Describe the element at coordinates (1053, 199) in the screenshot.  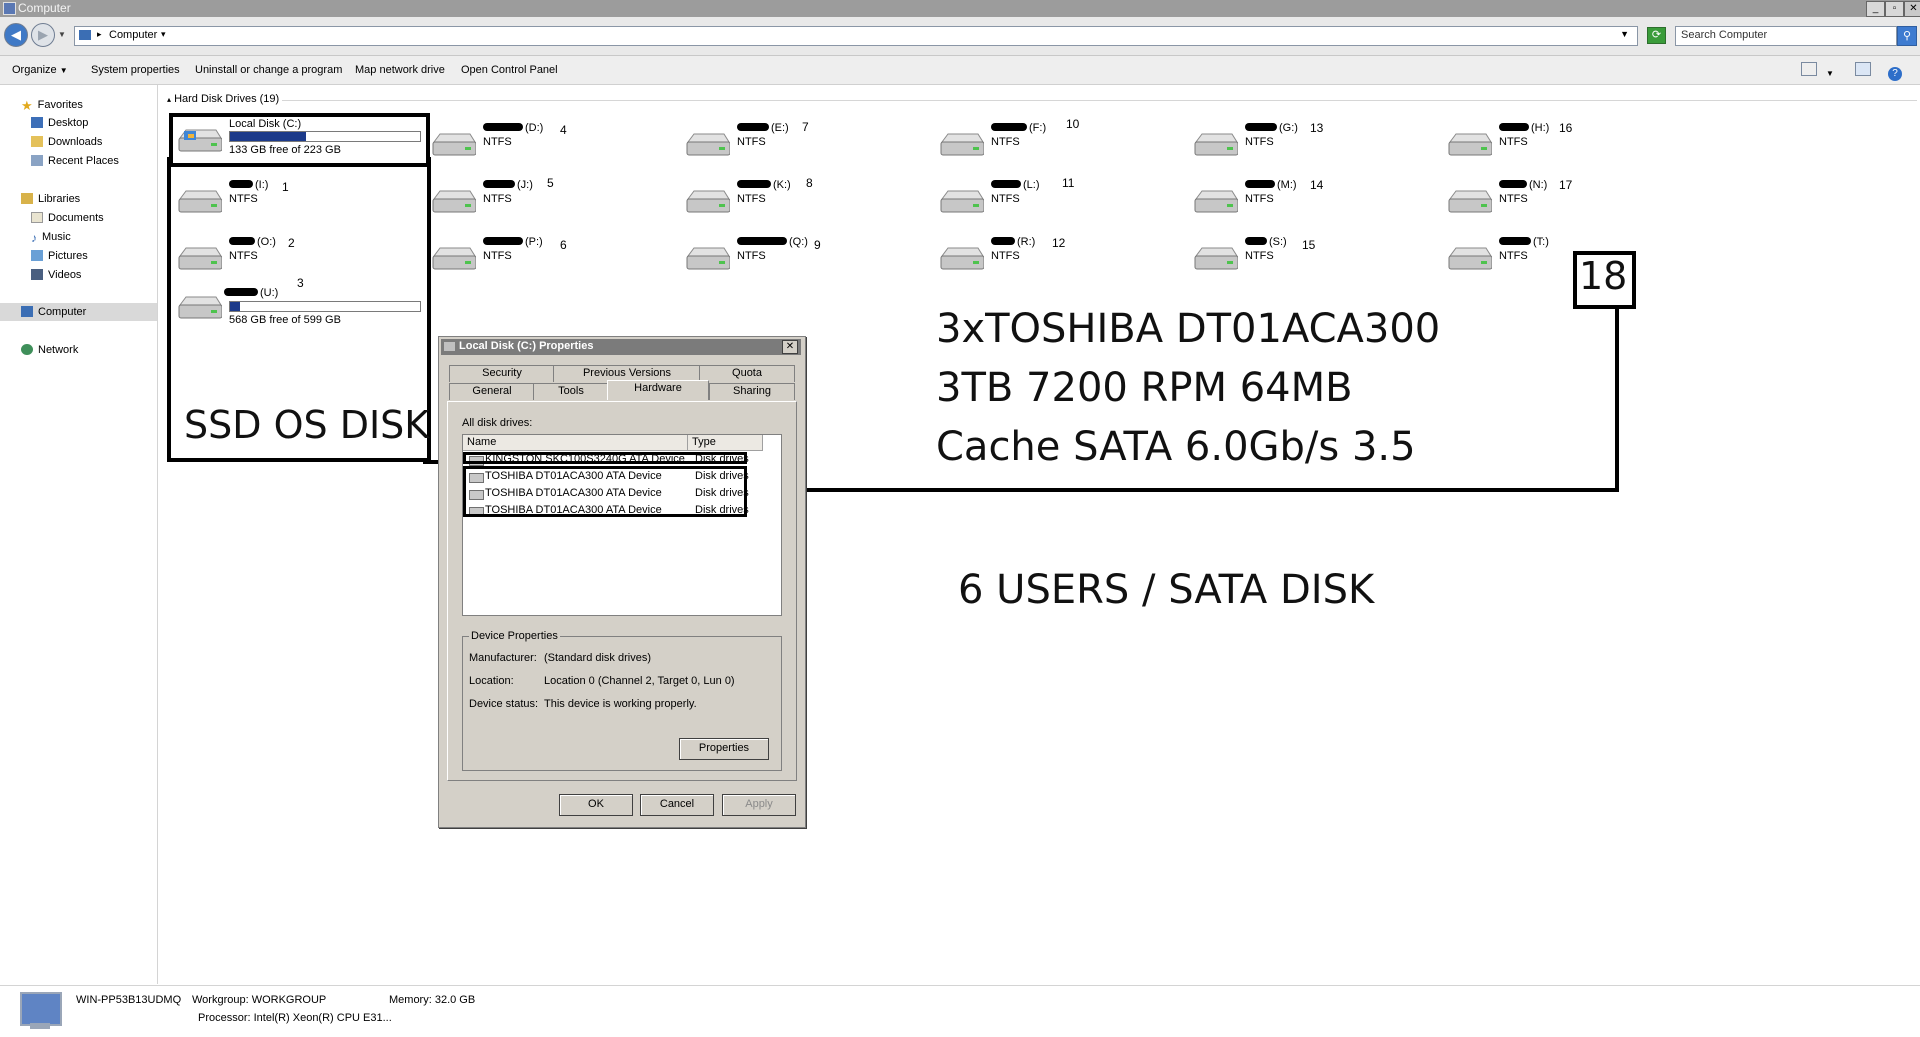
I see `drive-l: (L:) NTFS 11` at that location.